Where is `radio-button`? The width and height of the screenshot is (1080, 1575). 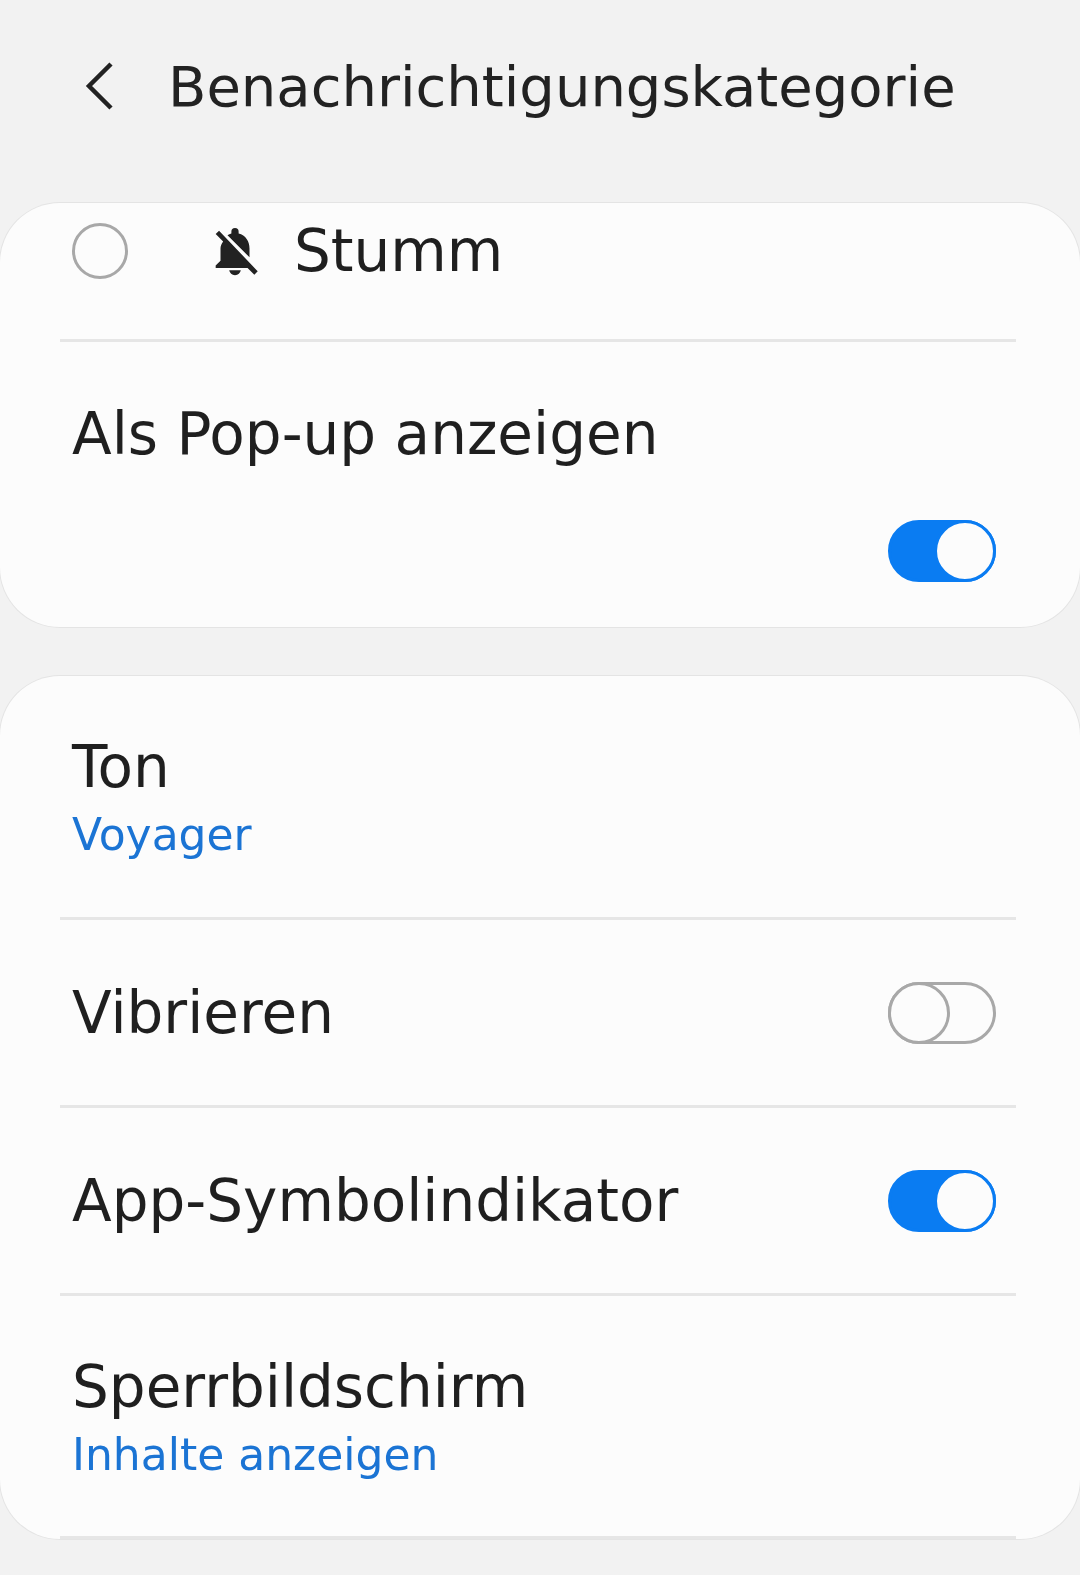 radio-button is located at coordinates (100, 251).